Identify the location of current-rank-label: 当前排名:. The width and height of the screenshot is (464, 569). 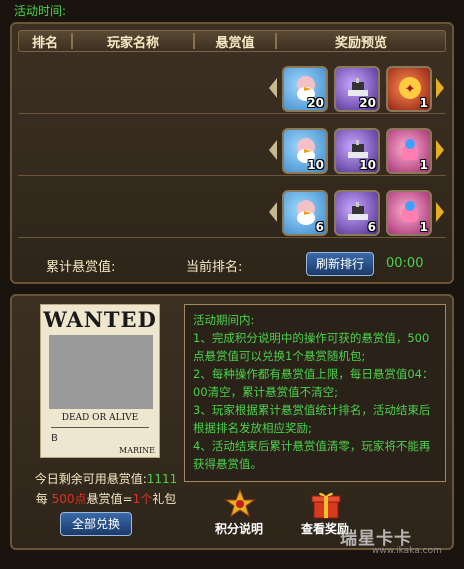
(214, 267).